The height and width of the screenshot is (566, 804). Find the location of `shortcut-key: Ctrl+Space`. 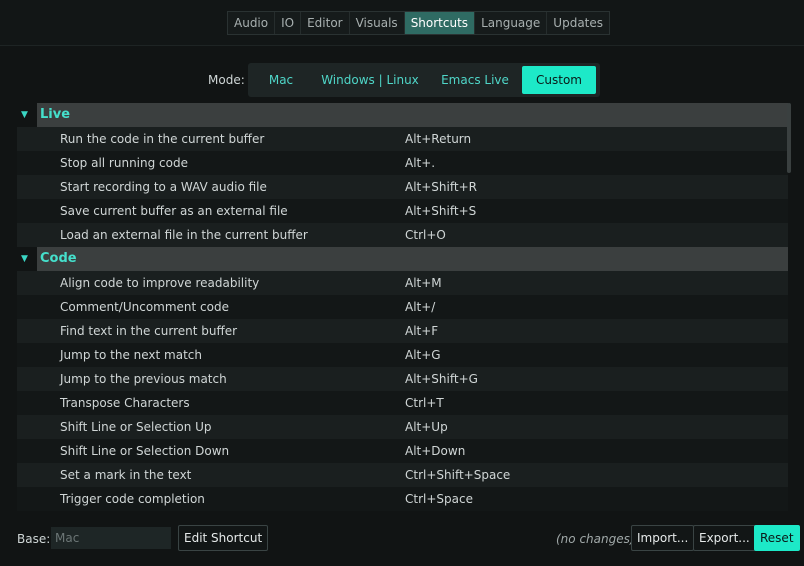

shortcut-key: Ctrl+Space is located at coordinates (439, 499).